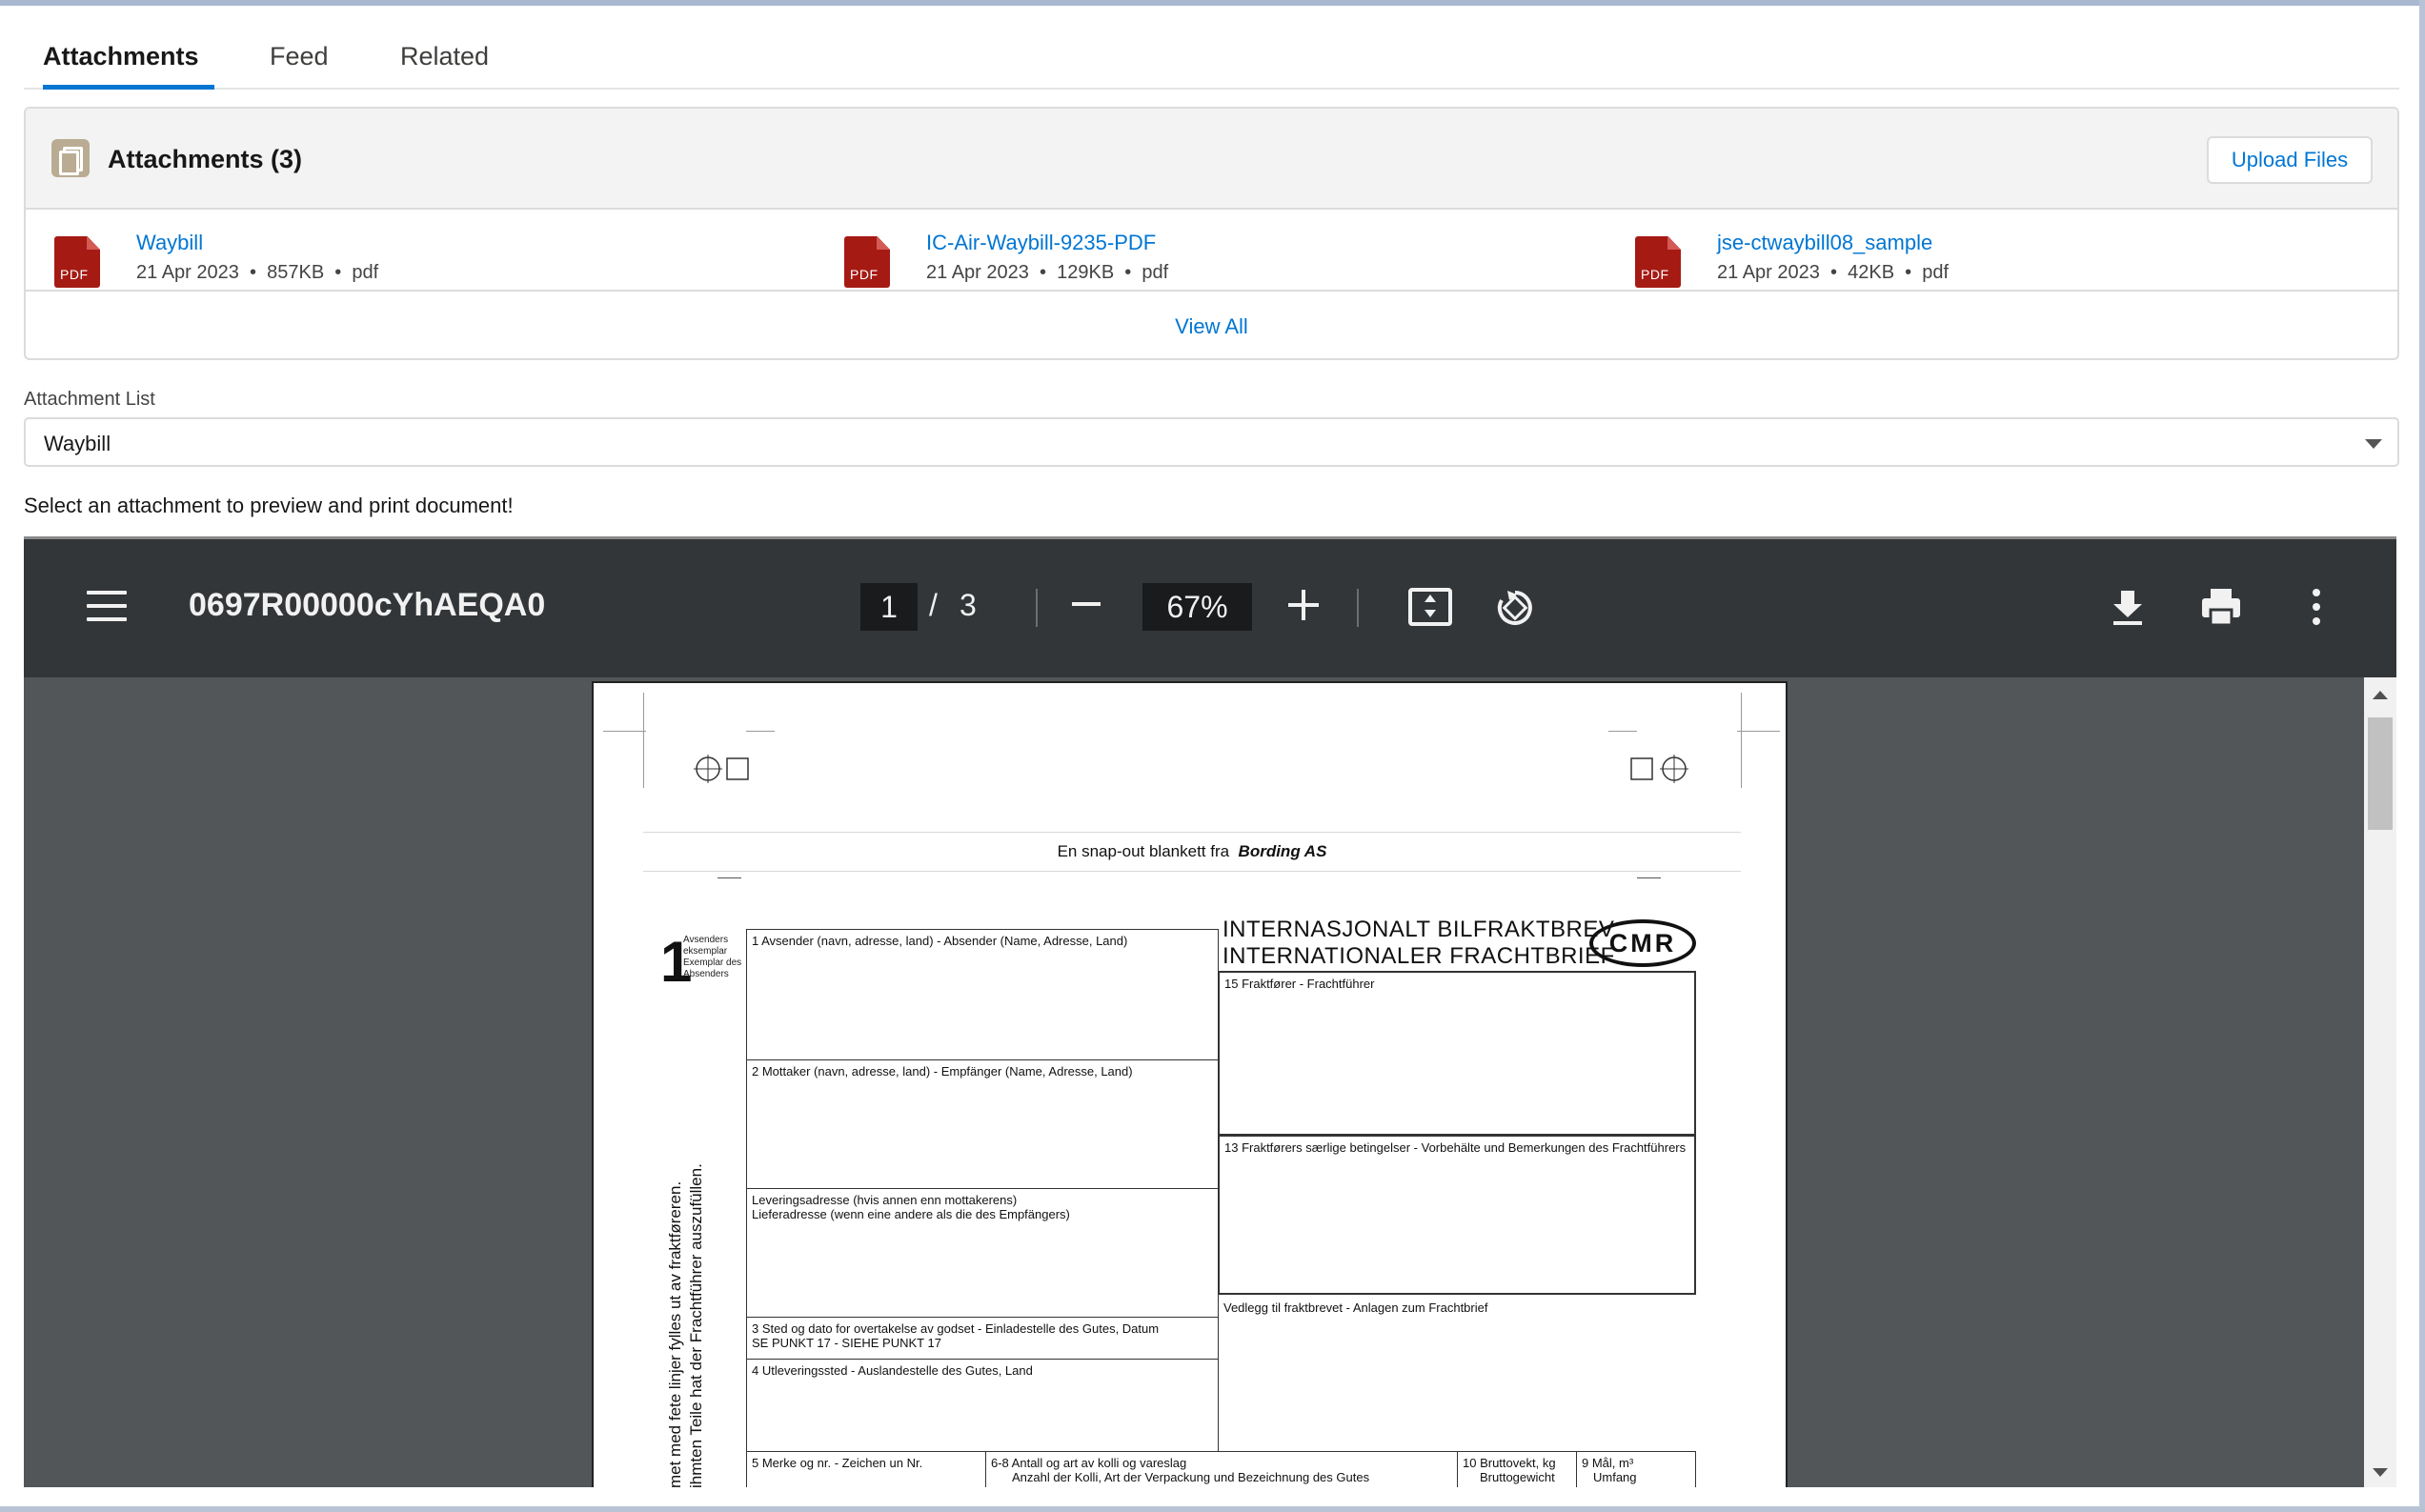  I want to click on menu-icon, so click(107, 606).